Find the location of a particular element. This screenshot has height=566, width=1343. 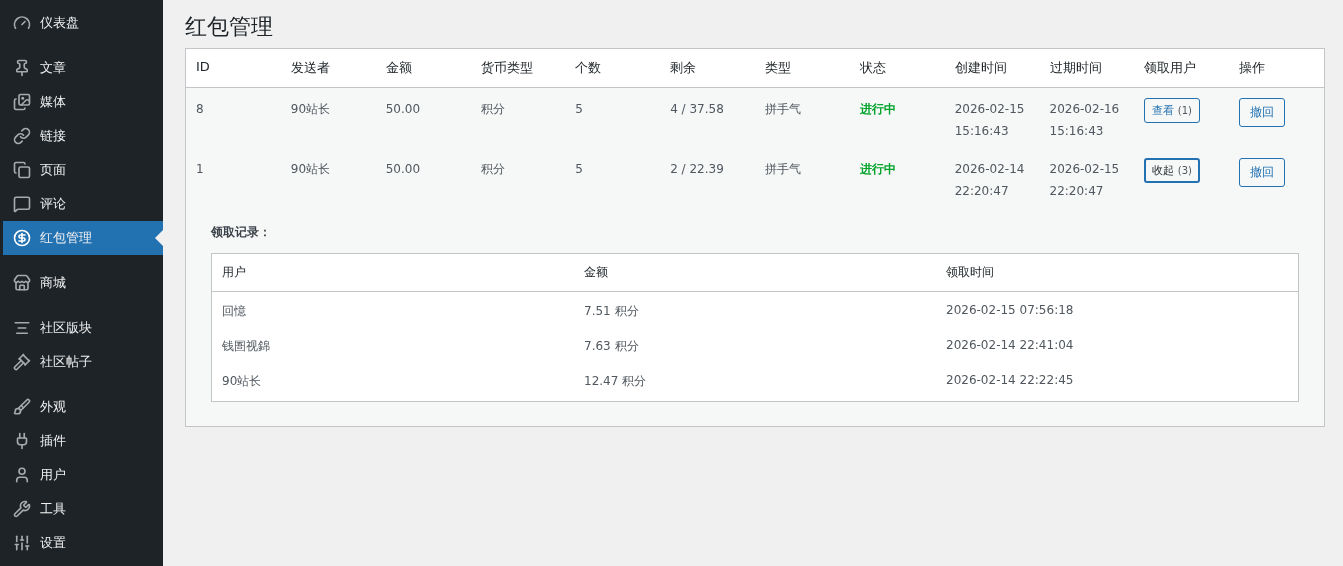

sidebar-item: 页面 is located at coordinates (83, 170).